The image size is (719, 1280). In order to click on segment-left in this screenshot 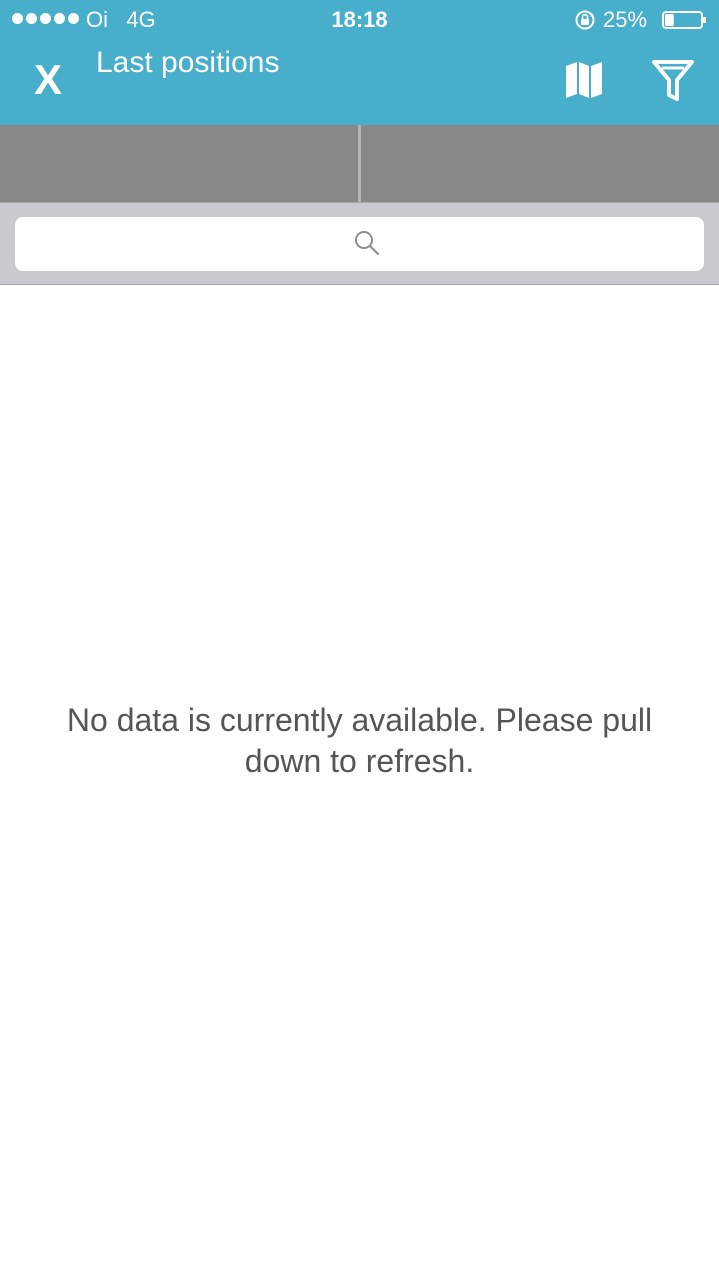, I will do `click(179, 163)`.